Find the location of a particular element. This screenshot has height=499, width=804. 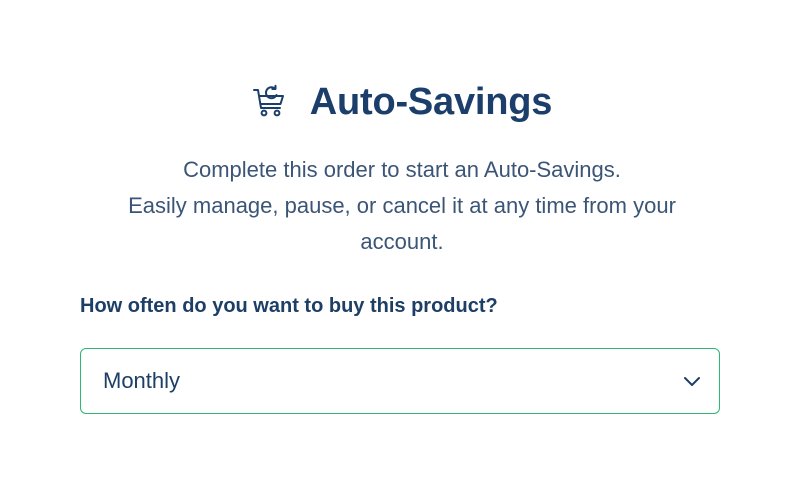

frequency-selected-value: Monthly is located at coordinates (142, 380).